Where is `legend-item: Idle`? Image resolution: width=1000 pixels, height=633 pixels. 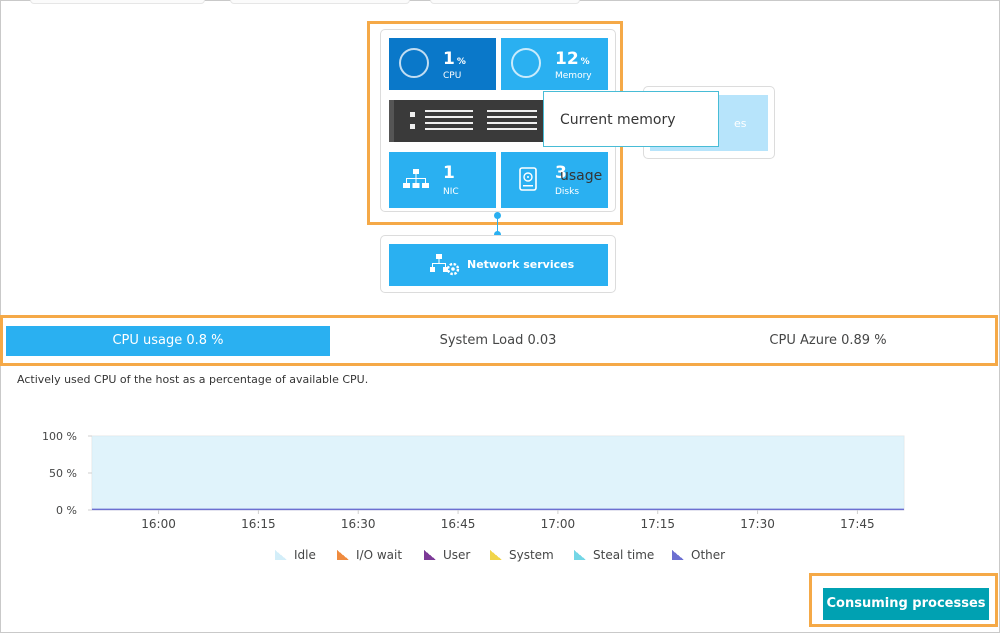 legend-item: Idle is located at coordinates (295, 555).